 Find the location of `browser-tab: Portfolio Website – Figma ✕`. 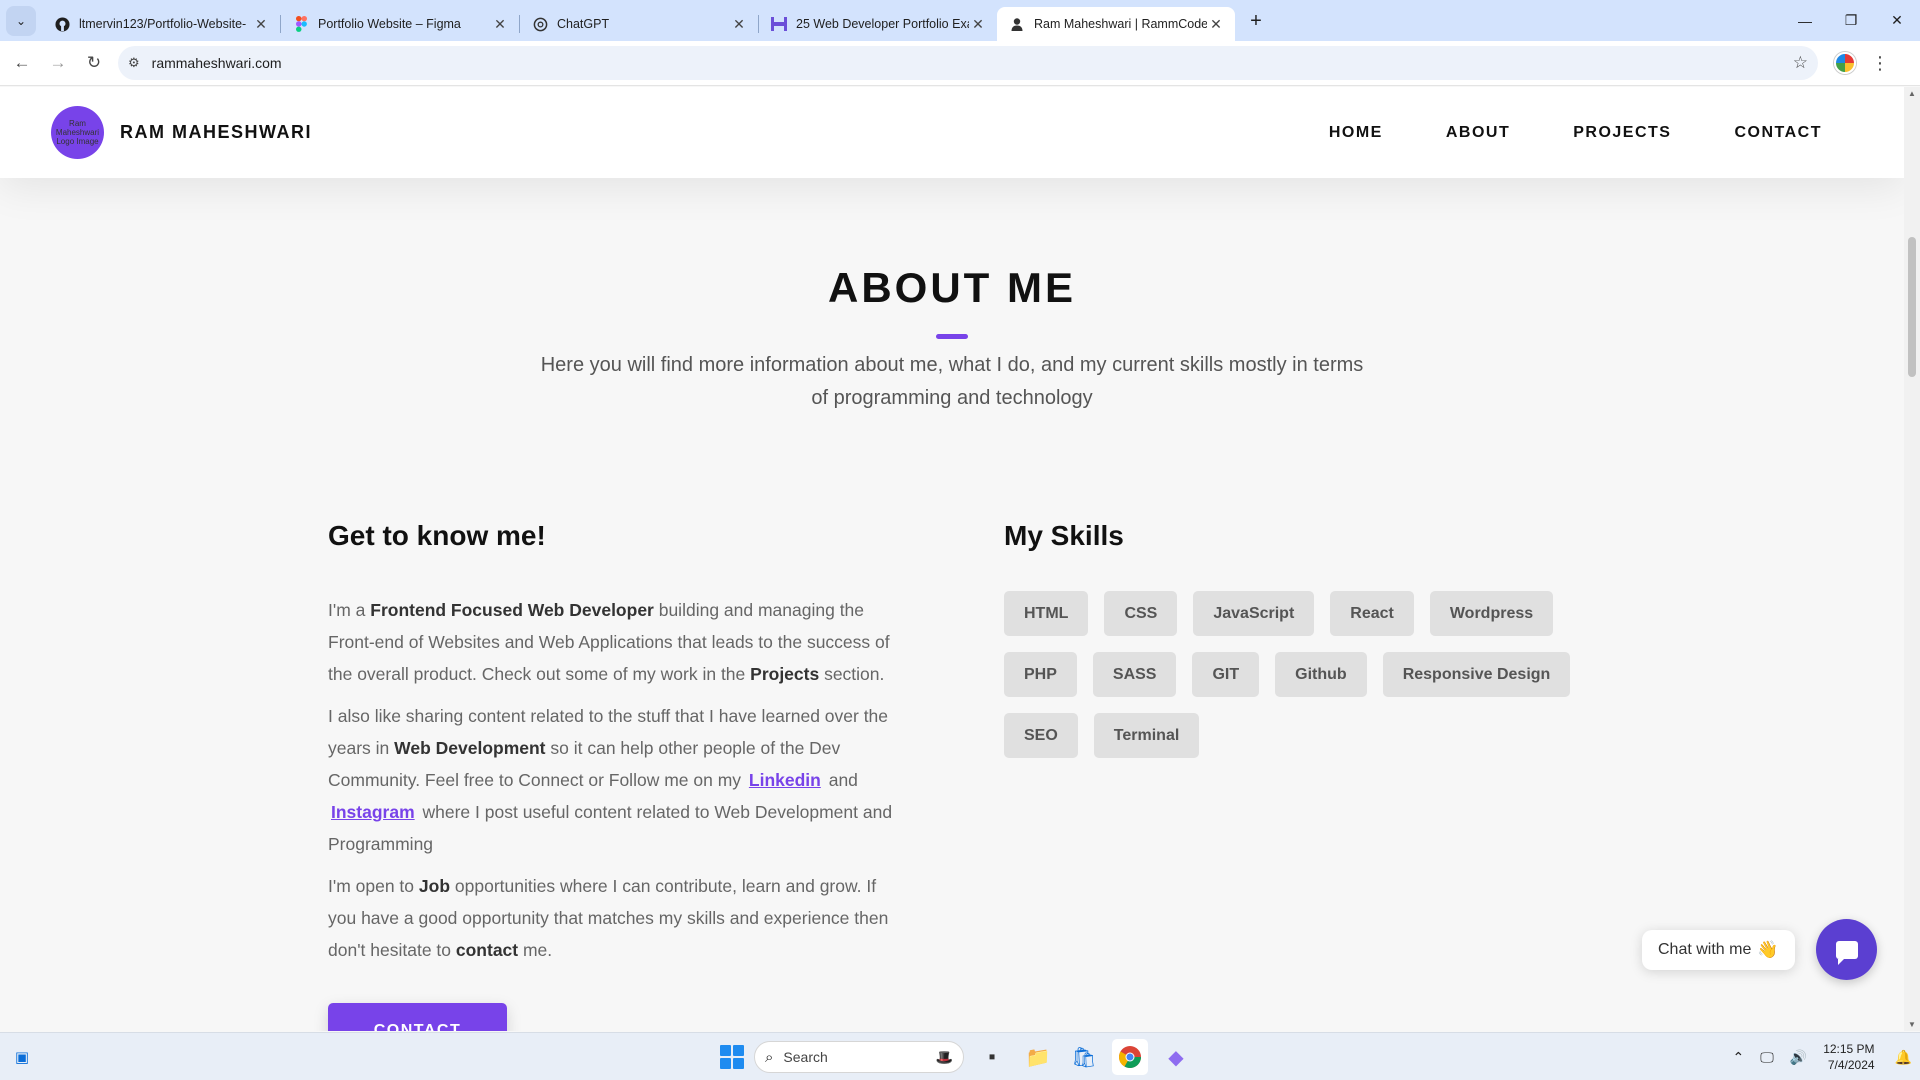

browser-tab: Portfolio Website – Figma ✕ is located at coordinates (400, 24).